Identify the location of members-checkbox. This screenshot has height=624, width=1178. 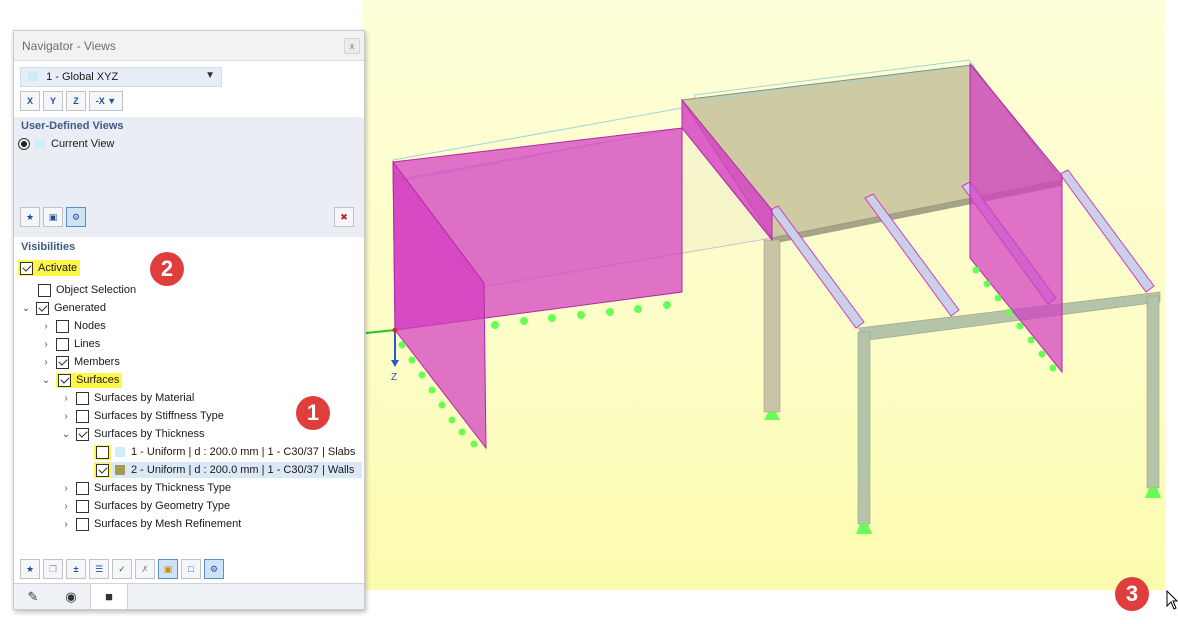
(62, 362).